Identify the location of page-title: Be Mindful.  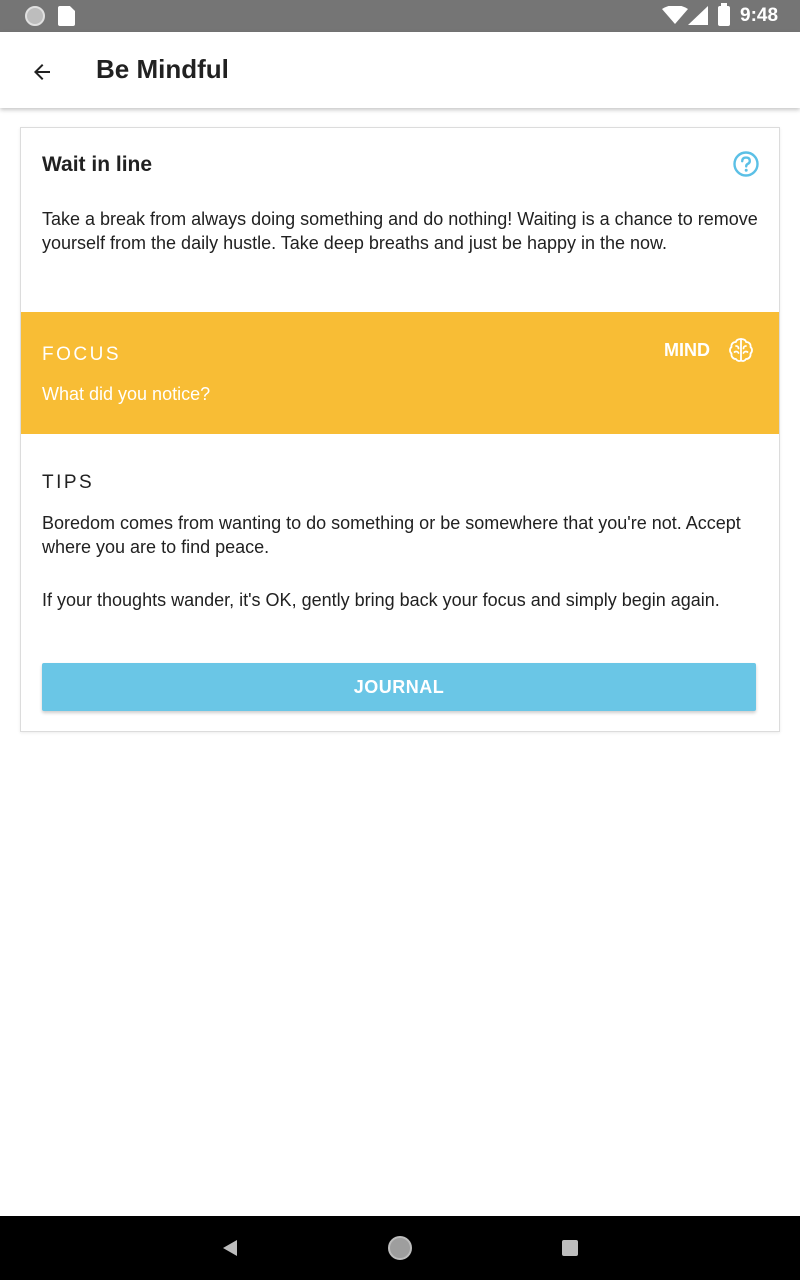
(162, 69).